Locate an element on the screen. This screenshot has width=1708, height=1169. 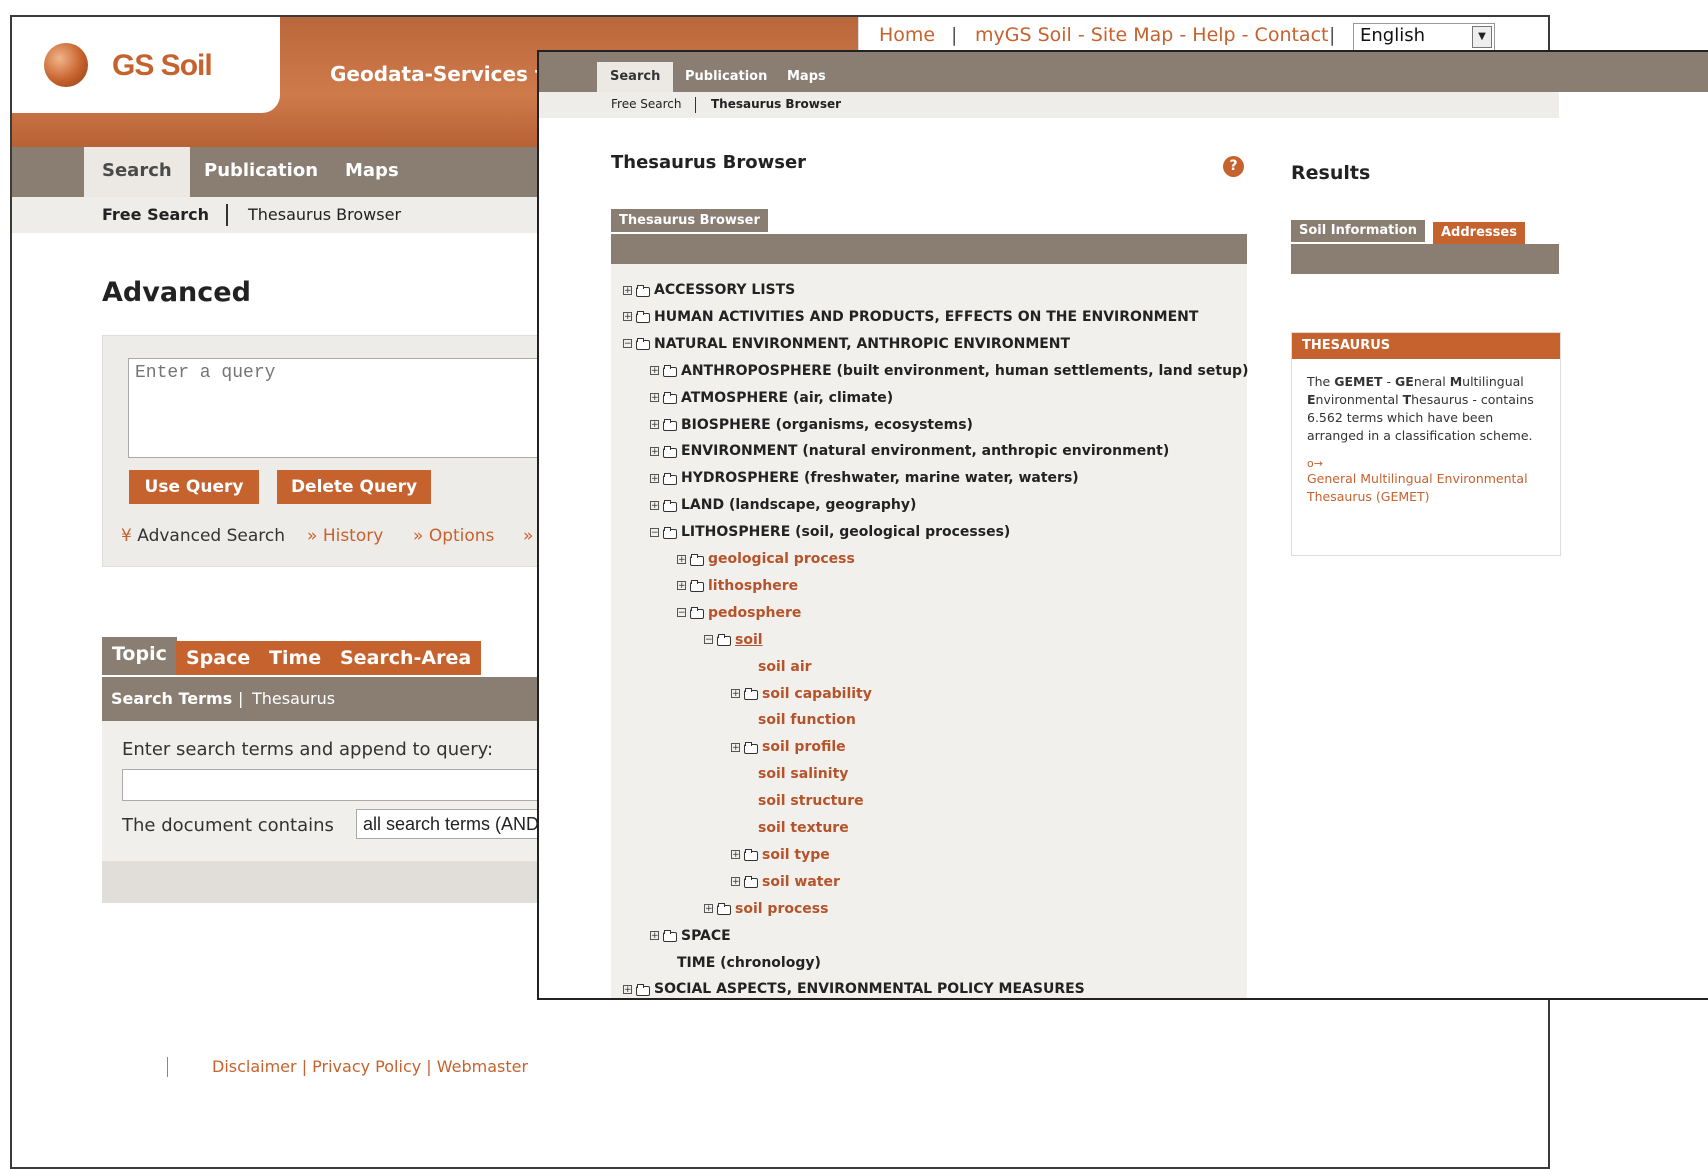
tree-node: + soil profile is located at coordinates (788, 747).